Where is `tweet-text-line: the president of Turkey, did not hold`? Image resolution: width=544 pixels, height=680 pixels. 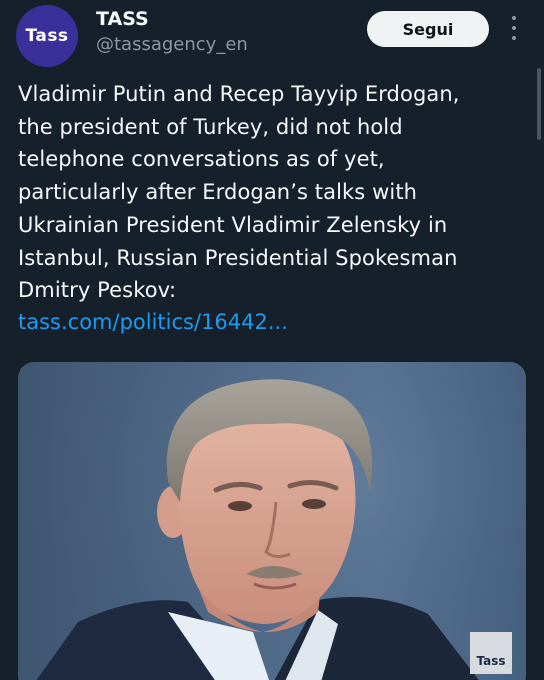
tweet-text-line: the president of Turkey, did not hold is located at coordinates (210, 126).